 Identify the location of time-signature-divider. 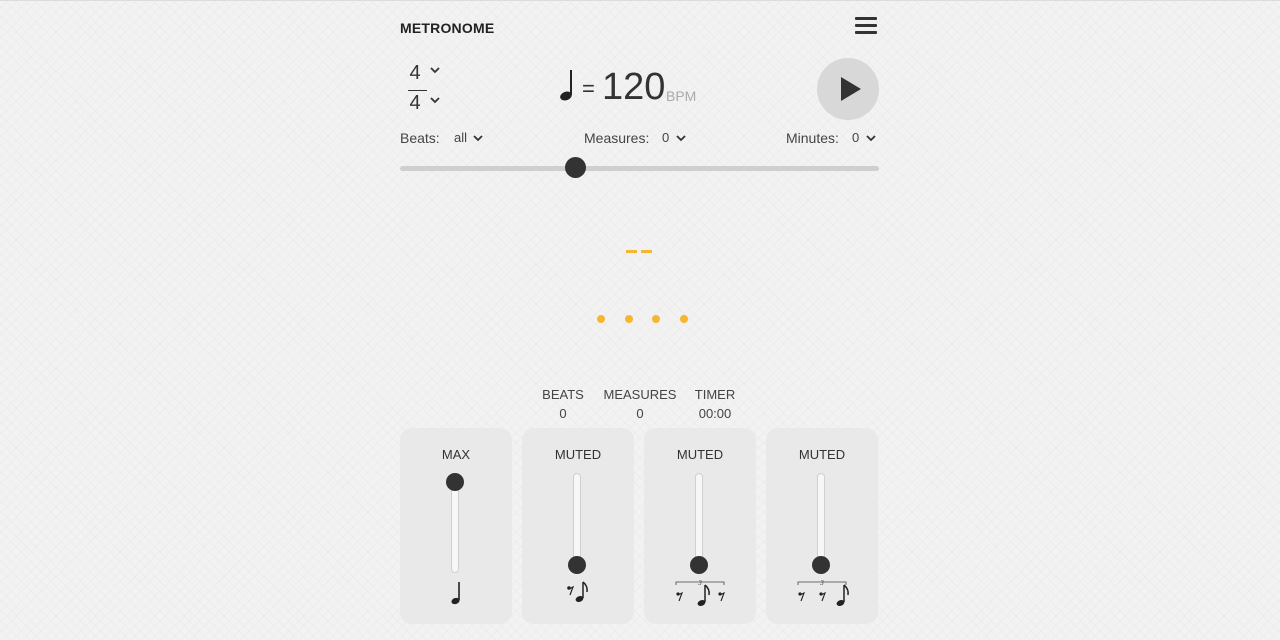
(417, 90).